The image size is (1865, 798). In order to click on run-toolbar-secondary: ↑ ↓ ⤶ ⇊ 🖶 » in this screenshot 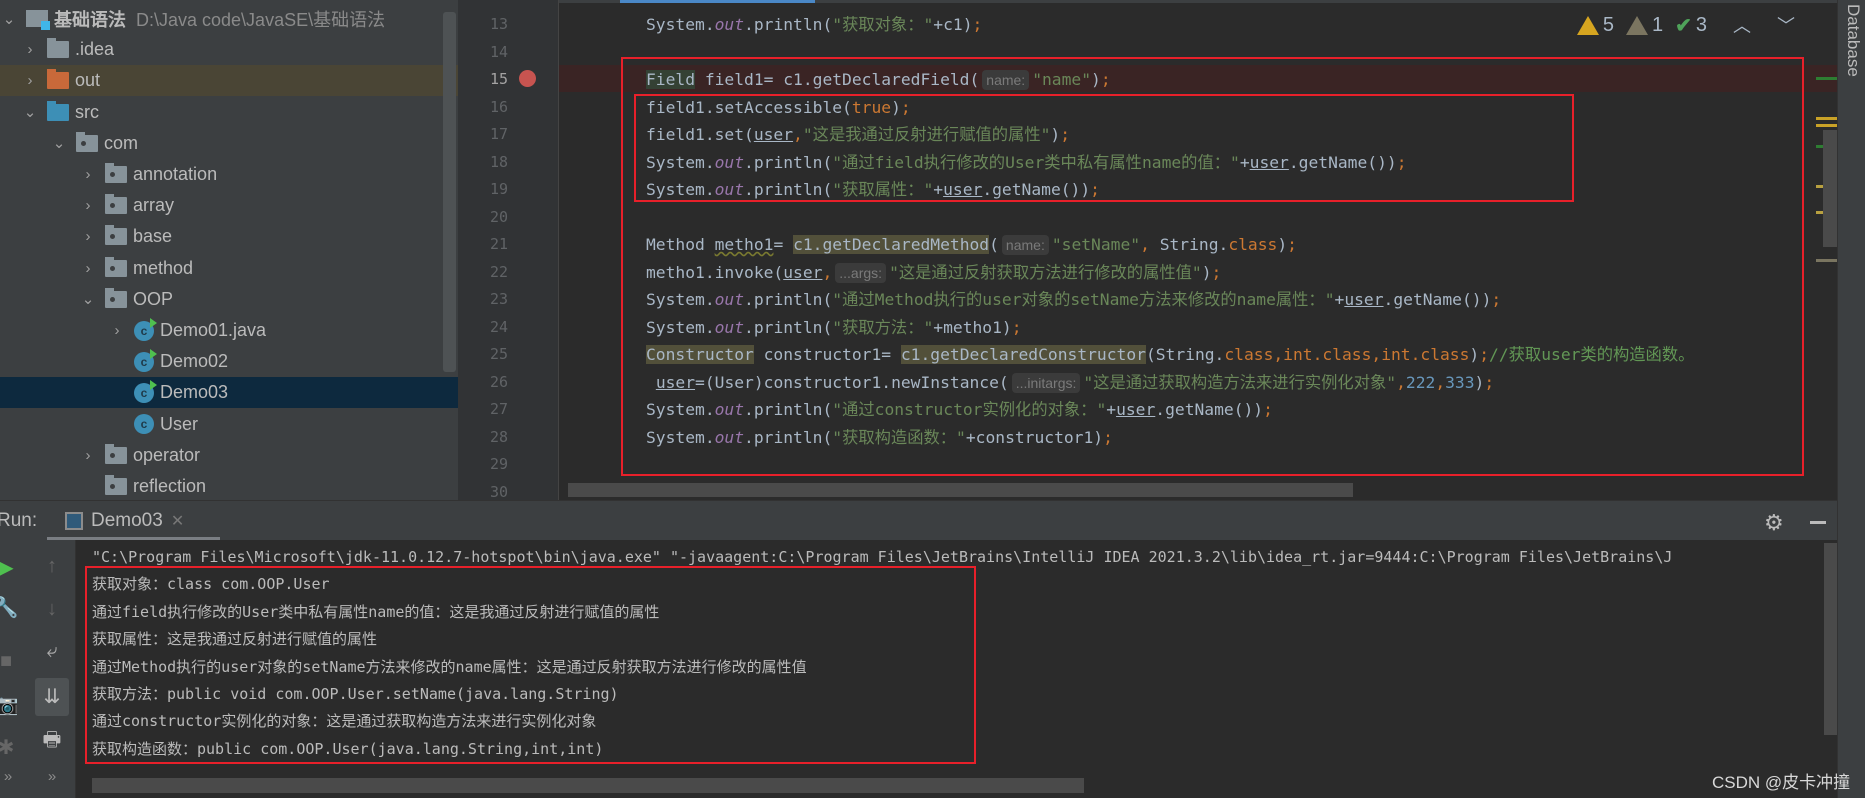, I will do `click(53, 669)`.